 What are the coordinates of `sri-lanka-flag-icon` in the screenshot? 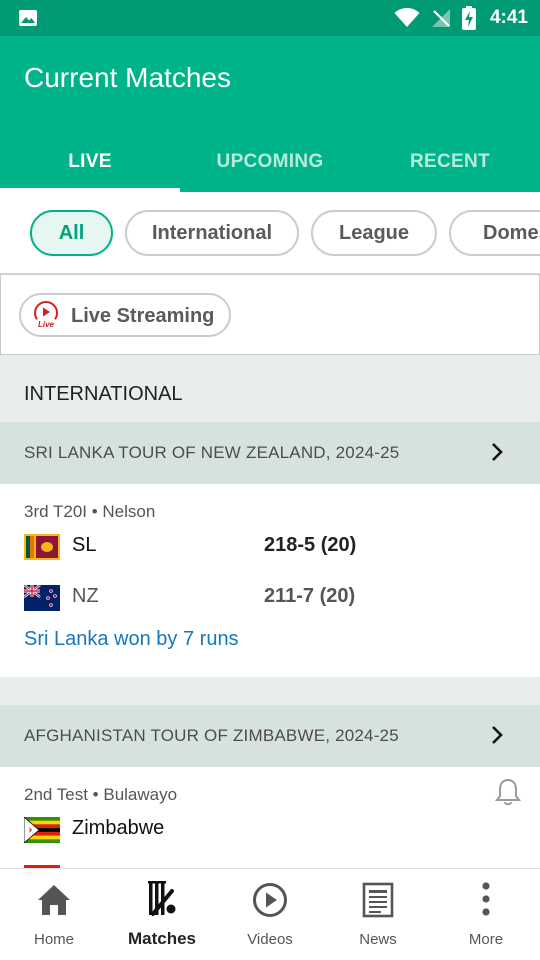 It's located at (42, 547).